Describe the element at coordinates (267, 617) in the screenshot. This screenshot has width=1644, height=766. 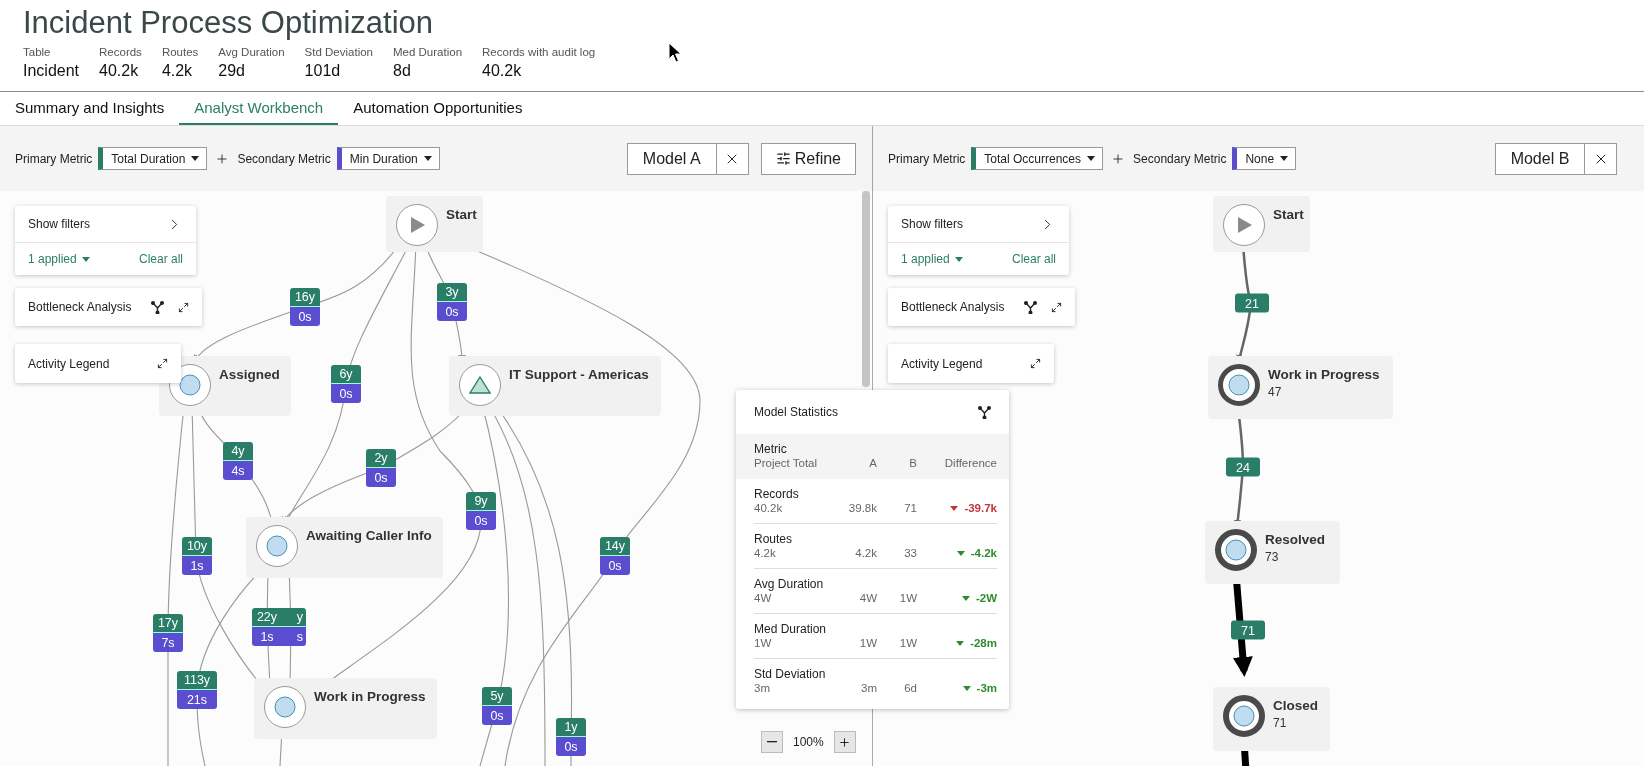
I see `primary-metric-tag: 22y` at that location.